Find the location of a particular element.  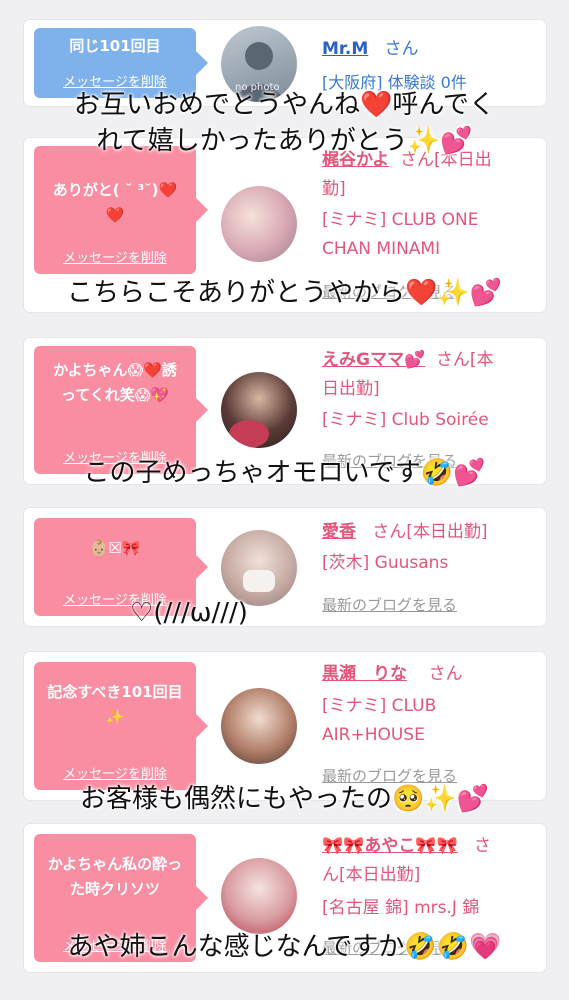

name-line-2: 勤] is located at coordinates (334, 189).